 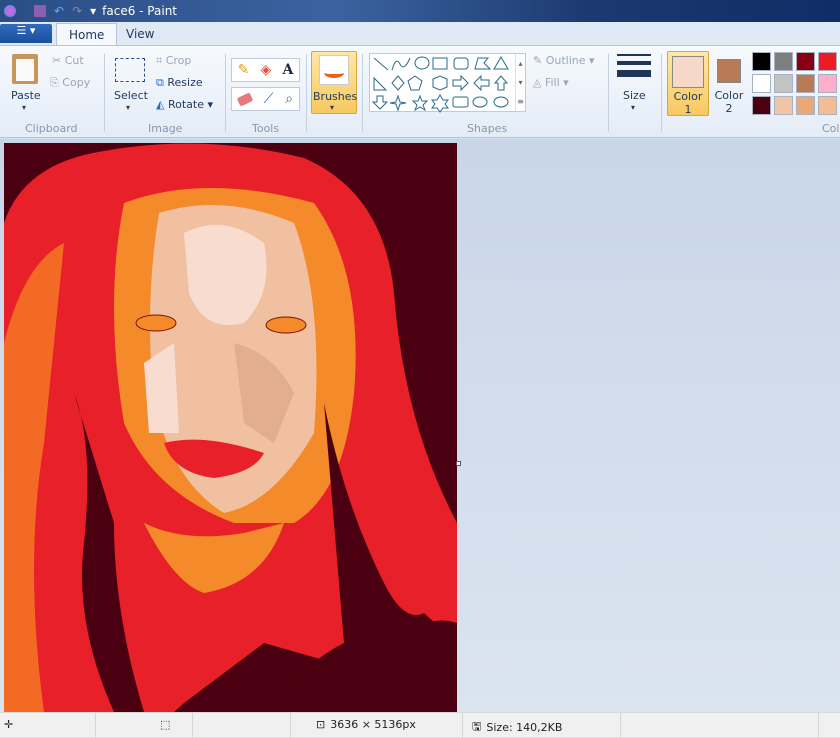 I want to click on shapes-gallery: ▴ ▾ ≡, so click(x=447, y=83).